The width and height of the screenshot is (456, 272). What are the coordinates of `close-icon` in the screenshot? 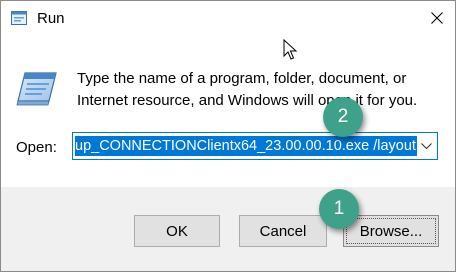 It's located at (437, 18).